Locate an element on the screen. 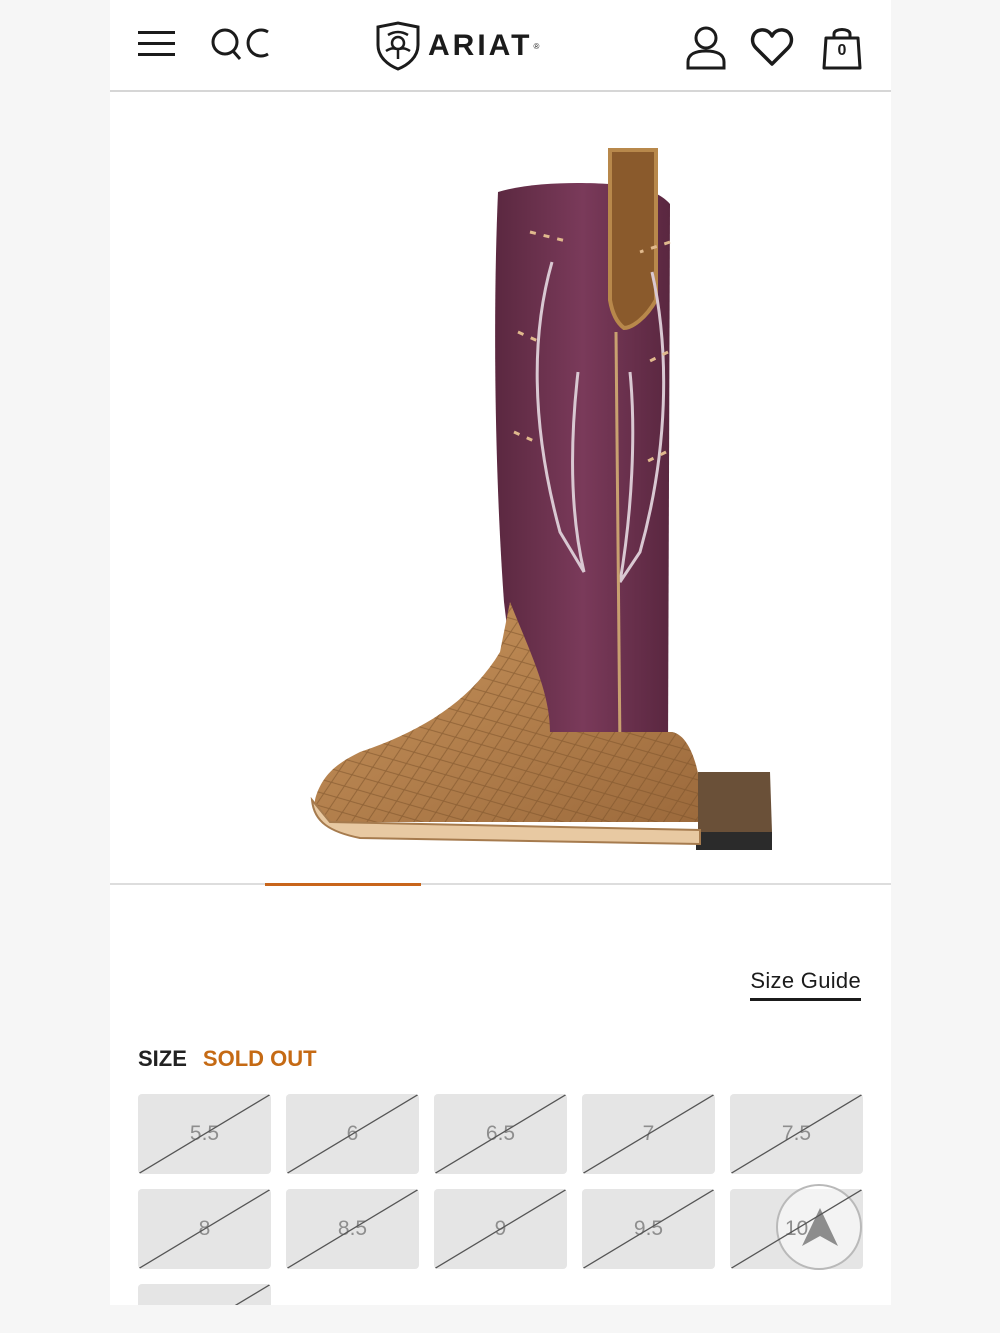 The width and height of the screenshot is (1000, 1333). size-guide-link: Size Guide is located at coordinates (805, 984).